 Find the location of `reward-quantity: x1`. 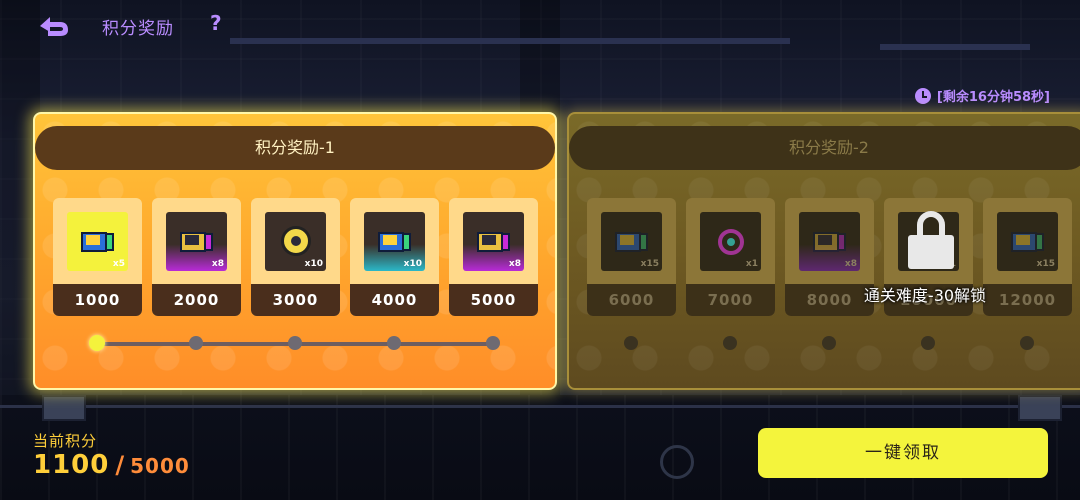

reward-quantity: x1 is located at coordinates (751, 264).